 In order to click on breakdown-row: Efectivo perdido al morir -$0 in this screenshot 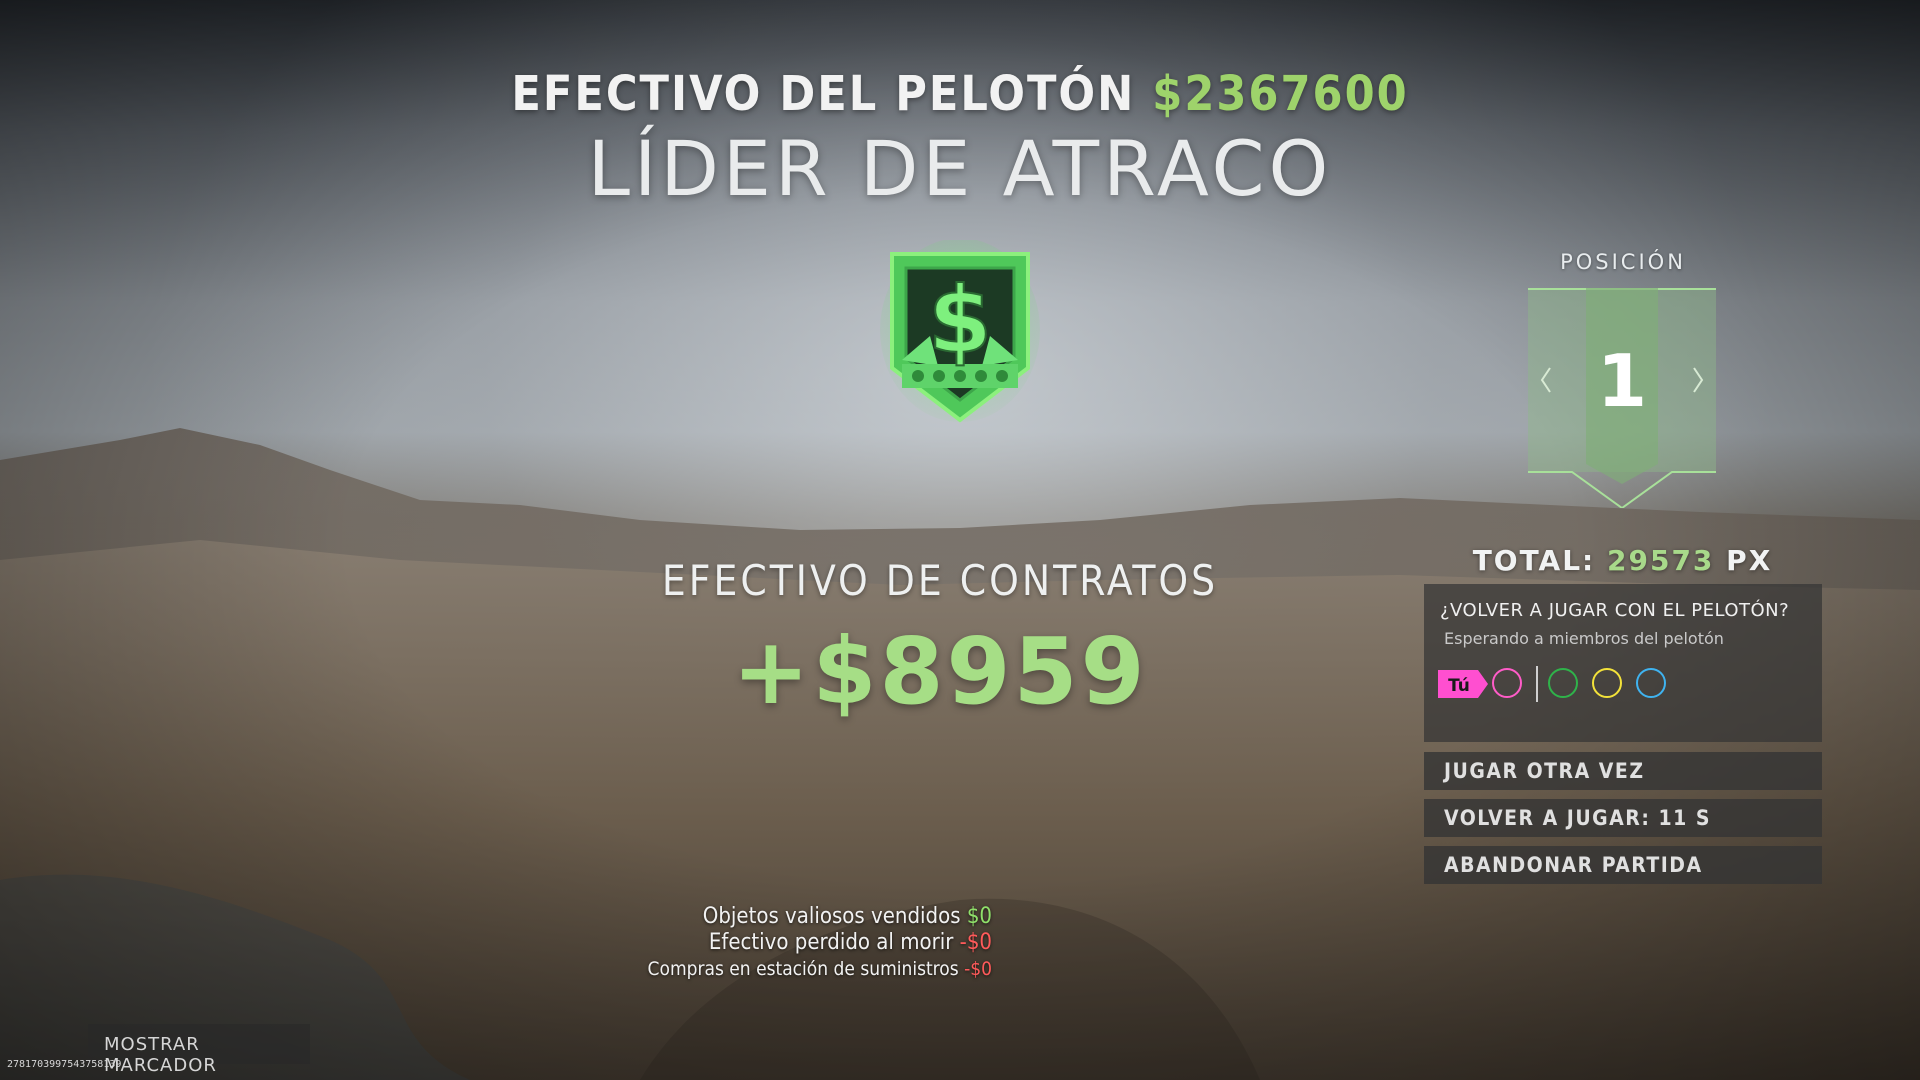, I will do `click(820, 943)`.